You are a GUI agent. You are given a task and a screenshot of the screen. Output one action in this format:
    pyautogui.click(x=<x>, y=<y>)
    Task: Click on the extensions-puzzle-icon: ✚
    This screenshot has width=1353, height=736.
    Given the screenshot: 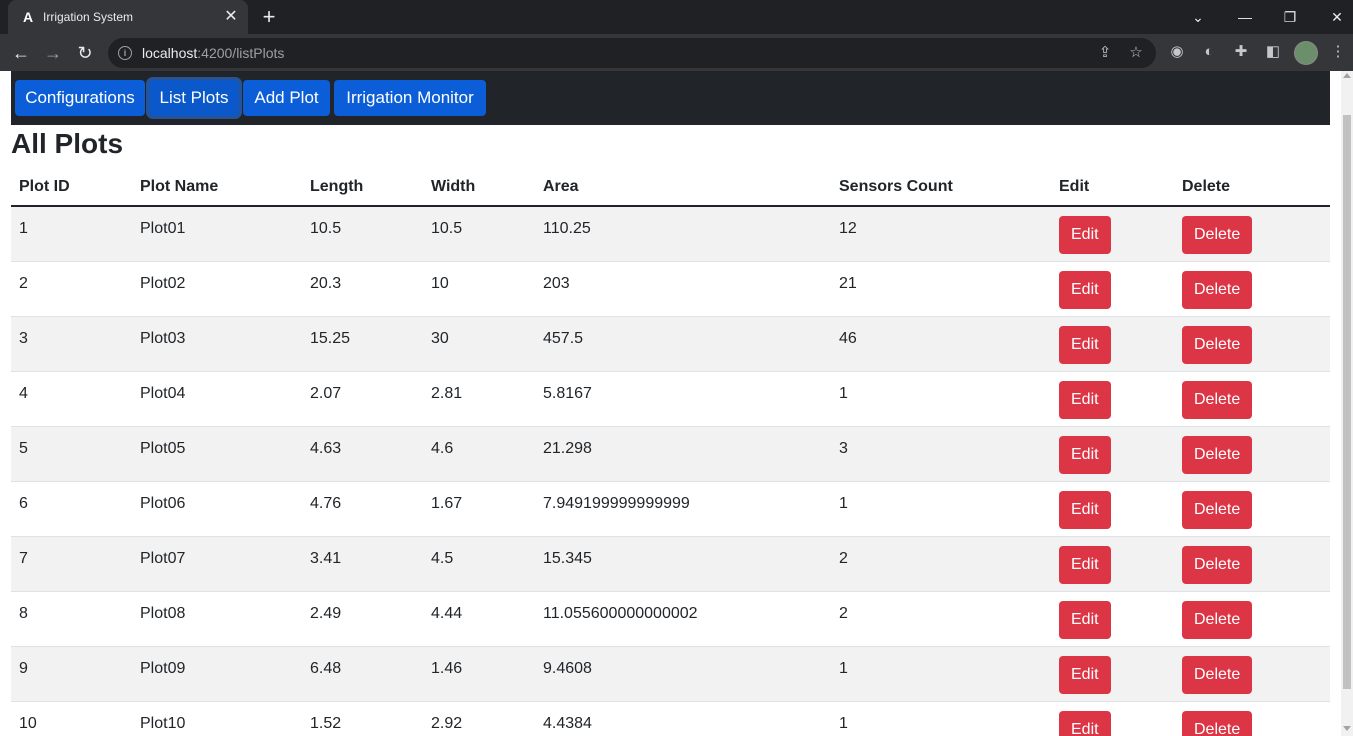 What is the action you would take?
    pyautogui.click(x=1241, y=52)
    